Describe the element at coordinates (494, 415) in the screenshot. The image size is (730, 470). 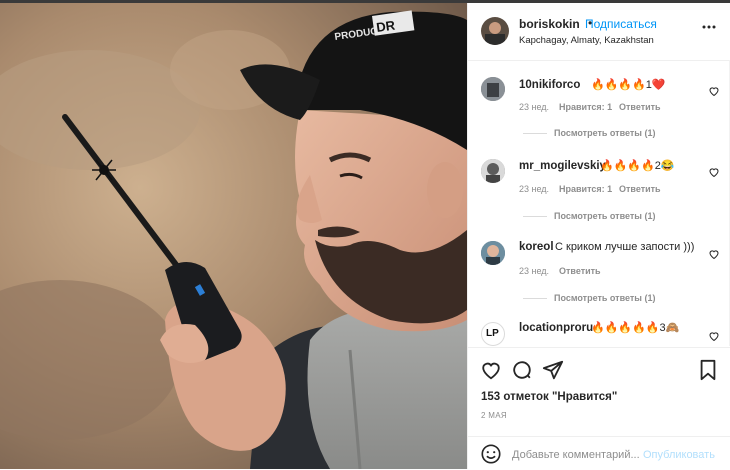
I see `post-date: 2 МАЯ` at that location.